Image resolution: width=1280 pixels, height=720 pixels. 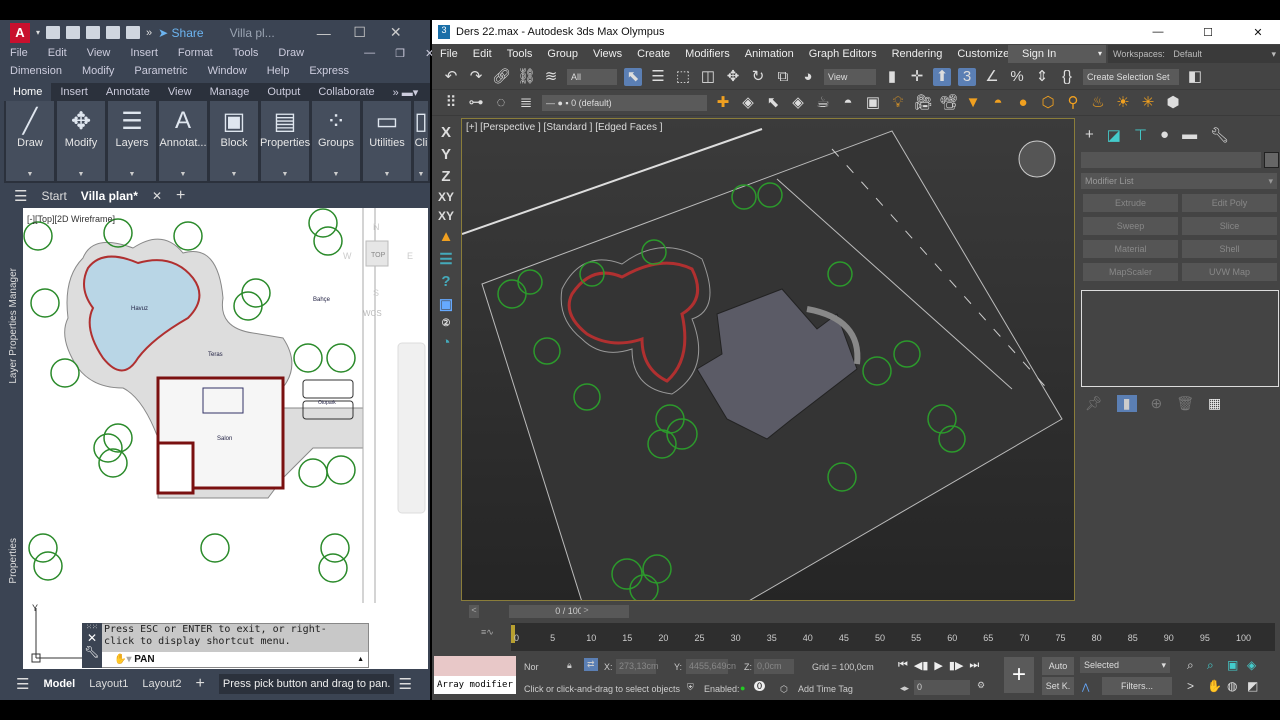 What do you see at coordinates (938, 665) in the screenshot?
I see `play-icon: ▶` at bounding box center [938, 665].